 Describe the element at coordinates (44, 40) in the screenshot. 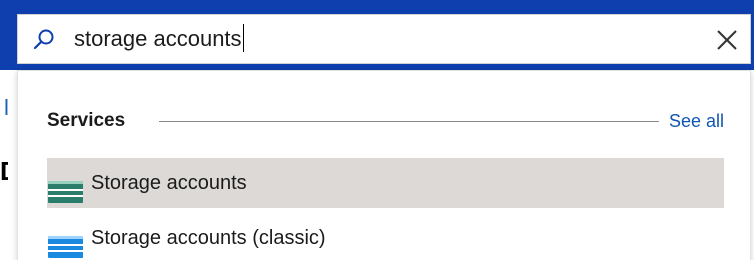

I see `search-icon` at that location.